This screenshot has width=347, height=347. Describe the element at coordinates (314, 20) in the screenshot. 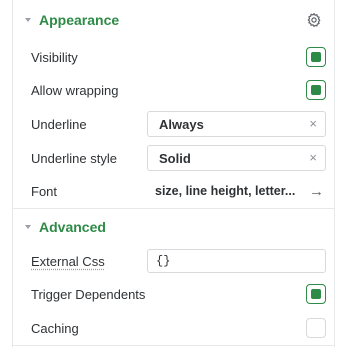

I see `gear-icon` at that location.